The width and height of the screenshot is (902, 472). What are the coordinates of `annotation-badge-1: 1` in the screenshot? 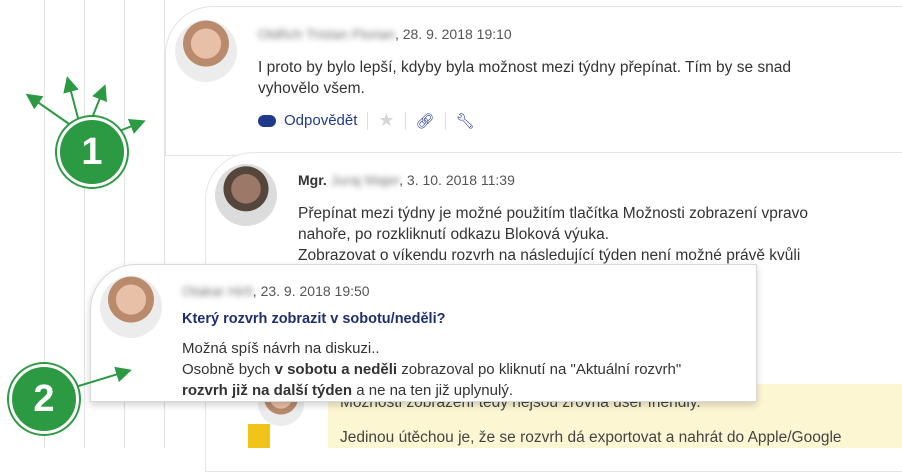 It's located at (92, 152).